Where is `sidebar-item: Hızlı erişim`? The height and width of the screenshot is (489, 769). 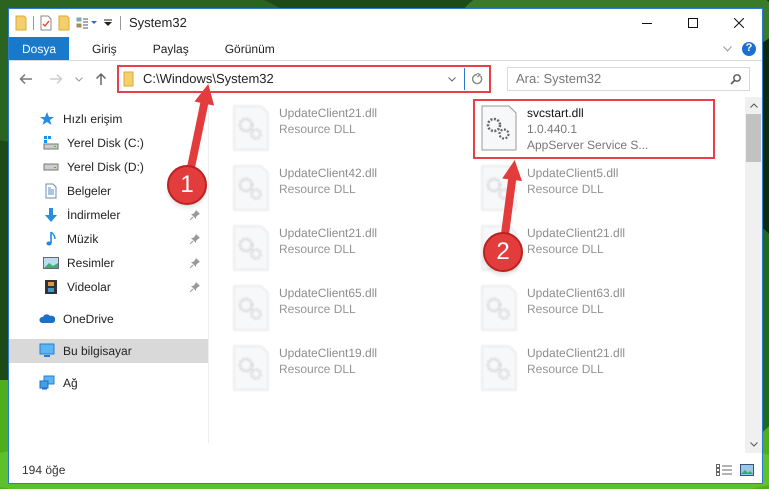
sidebar-item: Hızlı erişim is located at coordinates (69, 119).